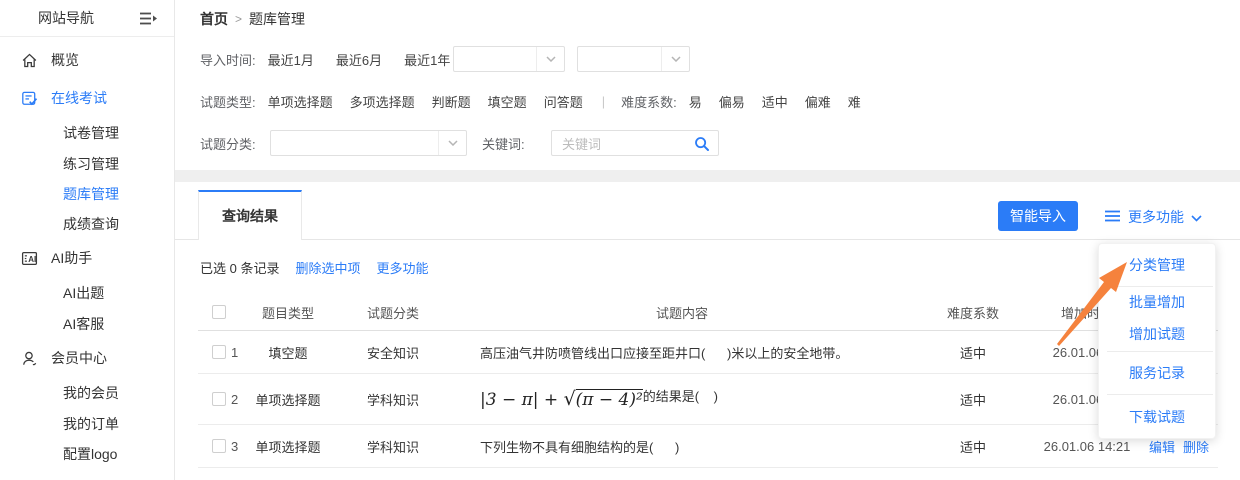 The width and height of the screenshot is (1240, 480). Describe the element at coordinates (1038, 216) in the screenshot. I see `smart-import-button: 智能导入` at that location.